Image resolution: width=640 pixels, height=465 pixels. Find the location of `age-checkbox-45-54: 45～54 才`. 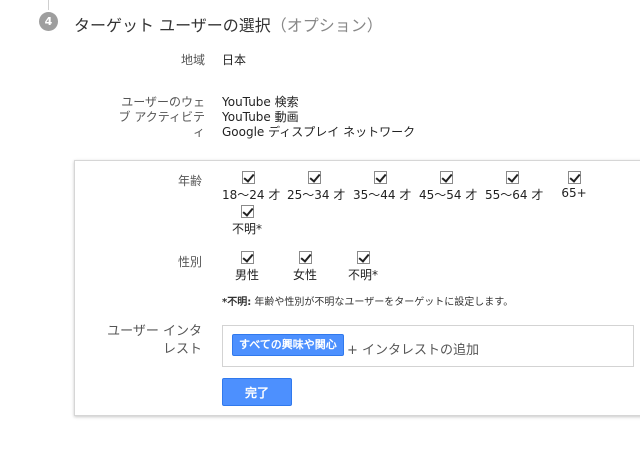

age-checkbox-45-54: 45～54 才 is located at coordinates (448, 187).